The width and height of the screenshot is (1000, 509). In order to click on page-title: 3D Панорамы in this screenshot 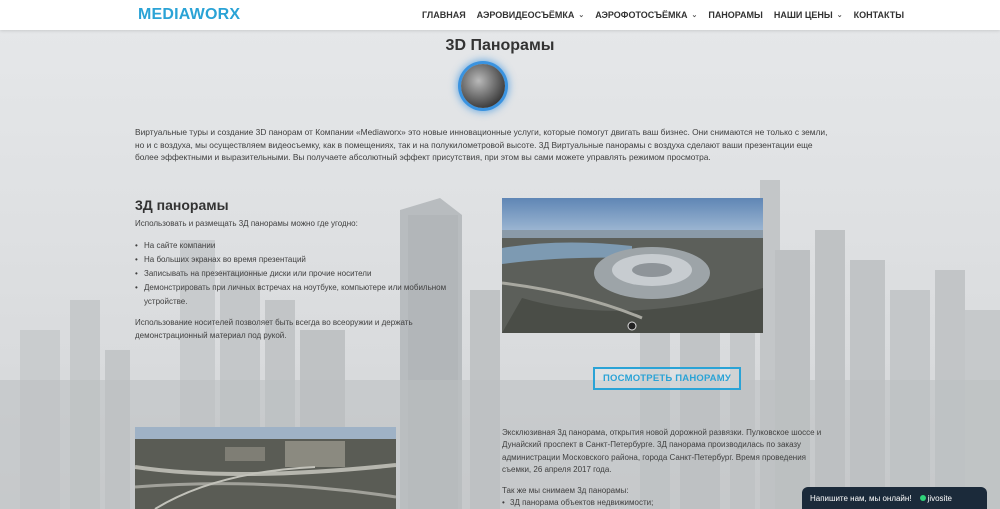, I will do `click(500, 45)`.